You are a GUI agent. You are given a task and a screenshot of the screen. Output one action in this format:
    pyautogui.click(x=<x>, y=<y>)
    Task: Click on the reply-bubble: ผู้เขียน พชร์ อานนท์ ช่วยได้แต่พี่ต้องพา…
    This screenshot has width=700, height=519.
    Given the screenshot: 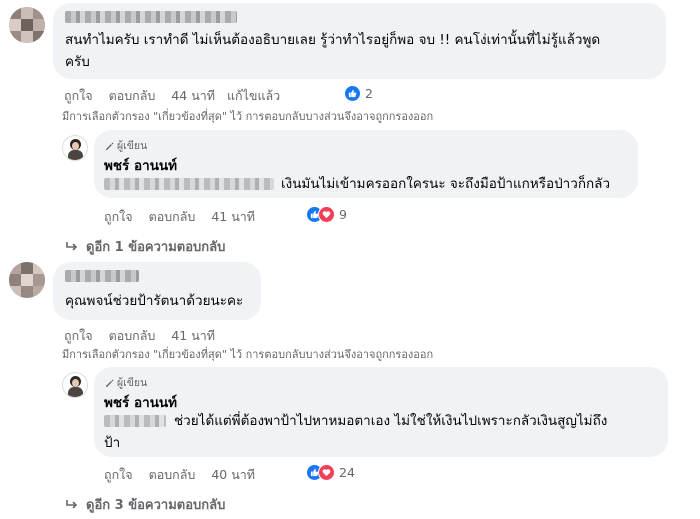 What is the action you would take?
    pyautogui.click(x=381, y=412)
    